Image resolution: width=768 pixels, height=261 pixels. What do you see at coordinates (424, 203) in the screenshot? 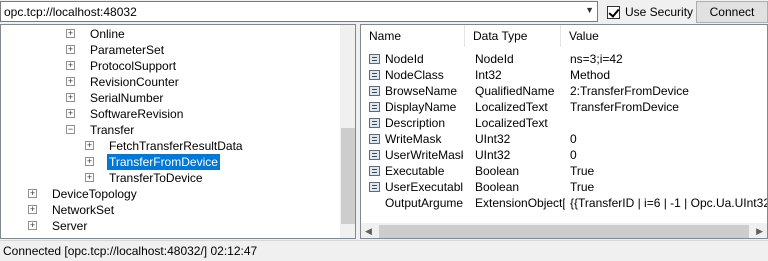
I see `attribute-name-cell: OutputArguments` at bounding box center [424, 203].